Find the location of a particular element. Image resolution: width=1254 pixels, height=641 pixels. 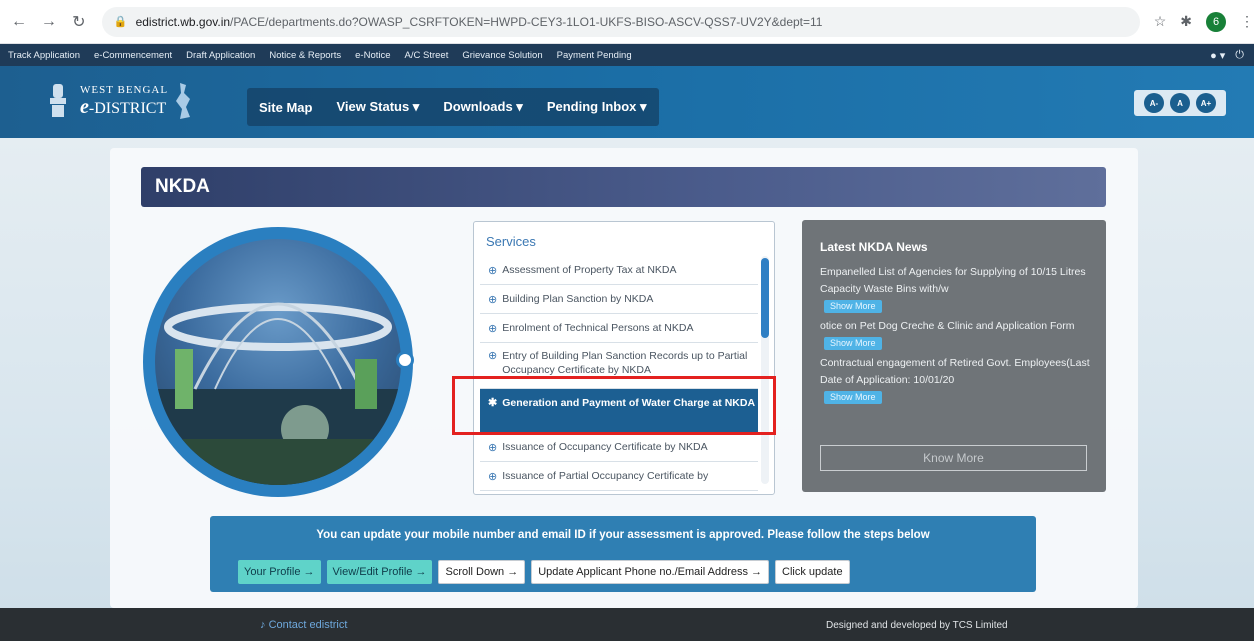

power-icon: ⏻ is located at coordinates (1239, 55).